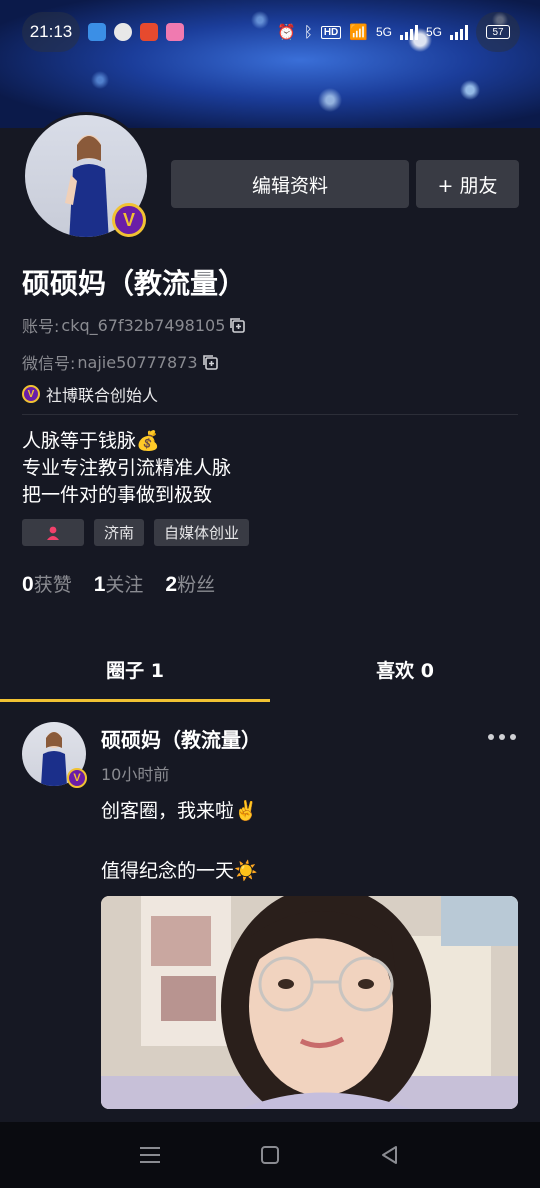  Describe the element at coordinates (390, 1155) in the screenshot. I see `back-triangle-icon` at that location.